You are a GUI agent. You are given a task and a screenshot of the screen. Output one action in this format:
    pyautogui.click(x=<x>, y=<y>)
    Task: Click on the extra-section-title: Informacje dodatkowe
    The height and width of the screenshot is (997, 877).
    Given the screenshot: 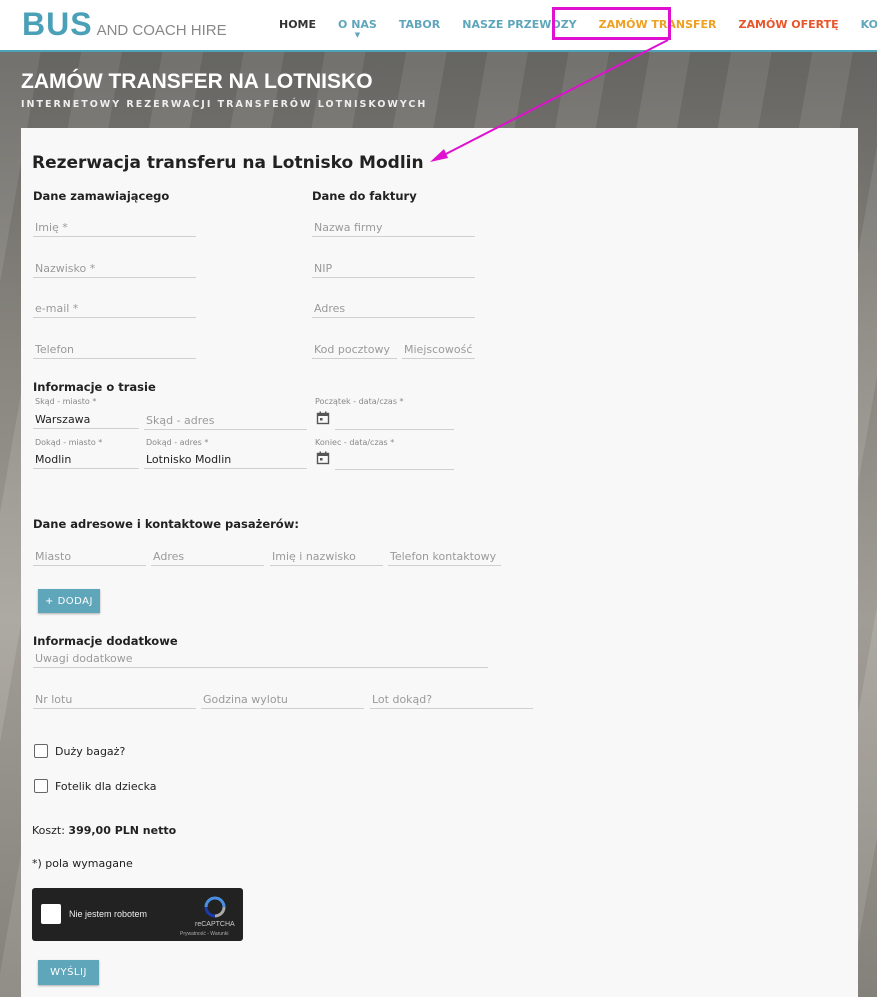 What is the action you would take?
    pyautogui.click(x=105, y=641)
    